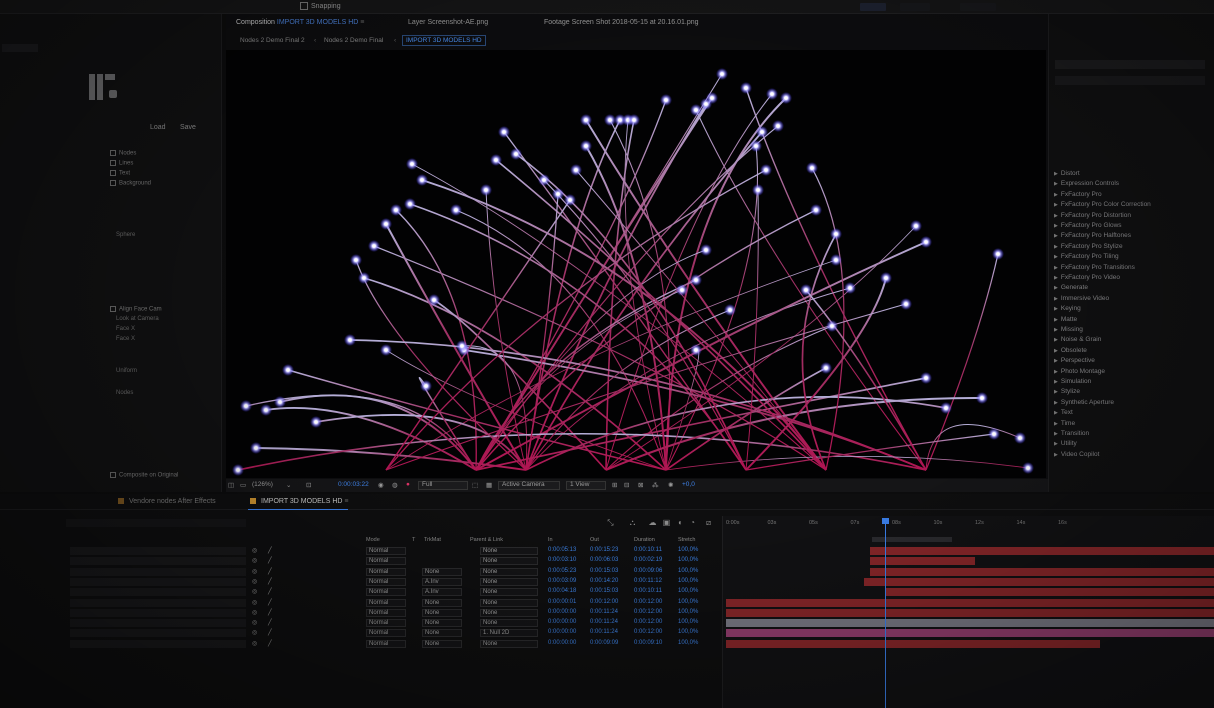  What do you see at coordinates (912, 539) in the screenshot?
I see `work-area-bar` at bounding box center [912, 539].